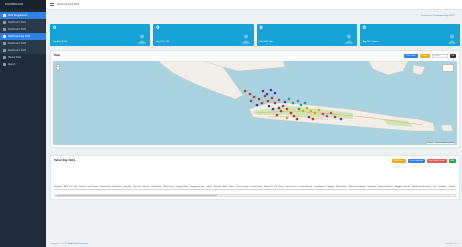 This screenshot has height=247, width=462. What do you see at coordinates (4, 64) in the screenshot?
I see `file-icon` at bounding box center [4, 64].